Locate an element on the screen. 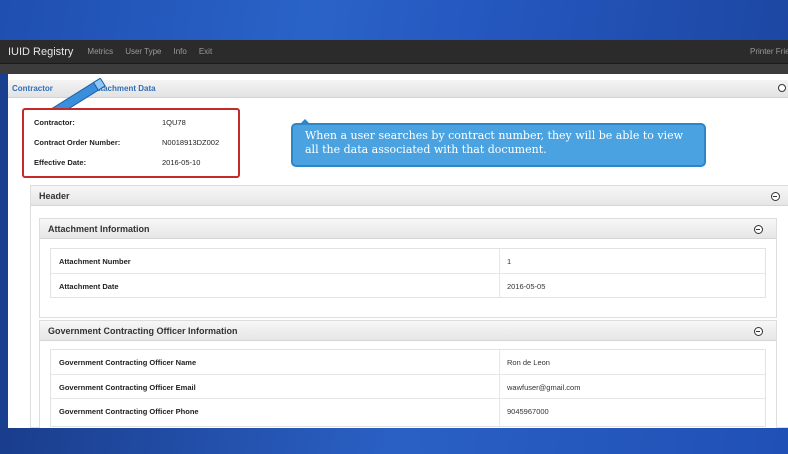  subheader-band is located at coordinates (394, 69).